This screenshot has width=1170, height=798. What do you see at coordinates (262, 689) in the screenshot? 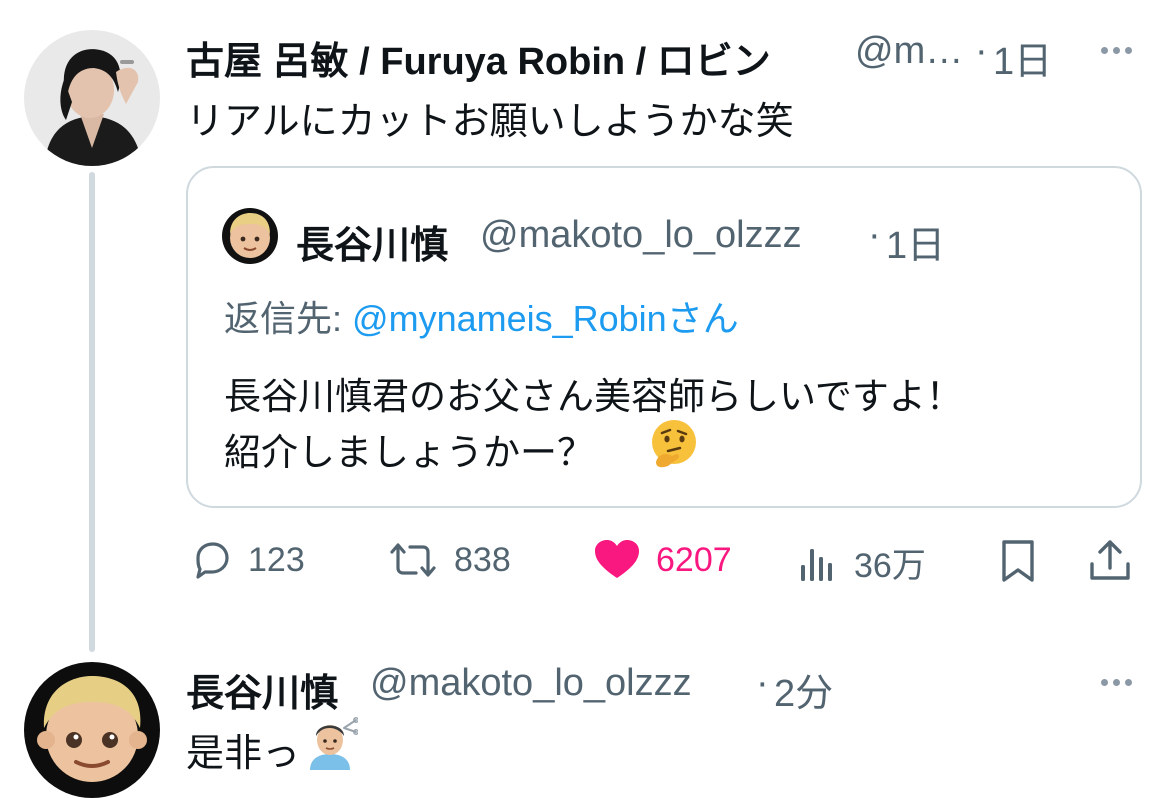
I see `tweet2-author-name: 長谷川慎` at bounding box center [262, 689].